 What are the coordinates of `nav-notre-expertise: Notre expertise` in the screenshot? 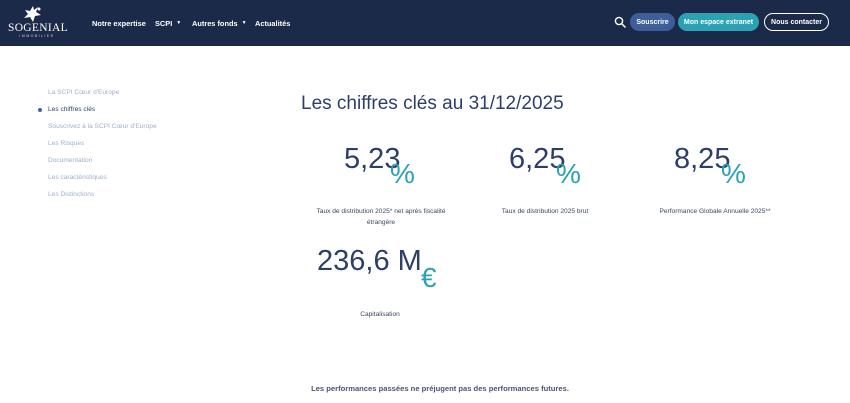 It's located at (119, 23).